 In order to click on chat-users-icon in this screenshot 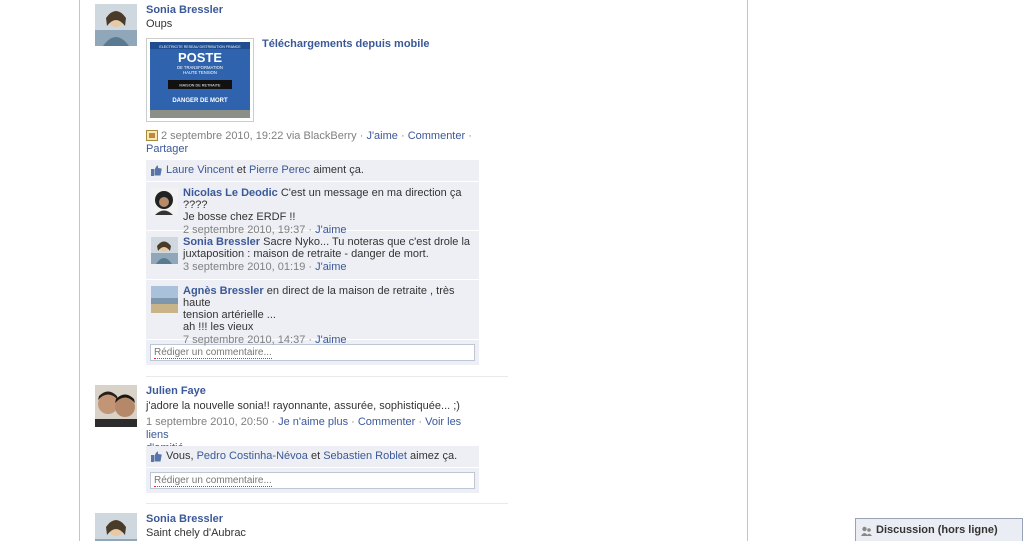, I will do `click(866, 531)`.